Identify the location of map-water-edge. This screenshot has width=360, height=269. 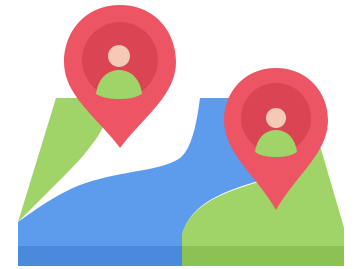
(100, 256).